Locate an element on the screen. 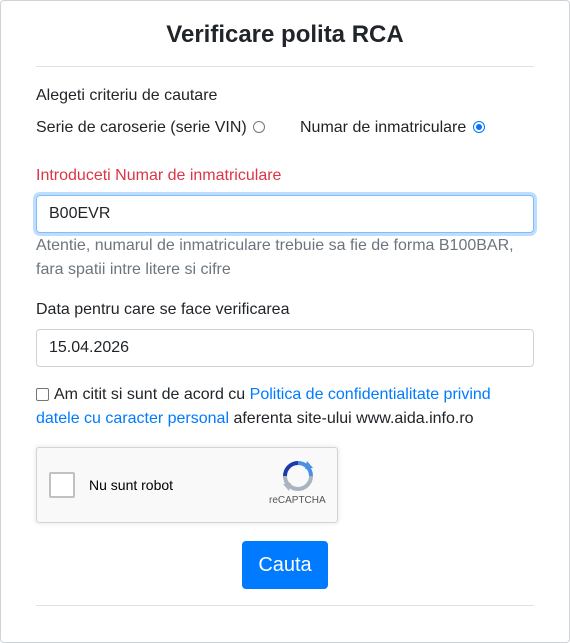  criteria-label: Alegeti criteriu de cautare is located at coordinates (127, 95).